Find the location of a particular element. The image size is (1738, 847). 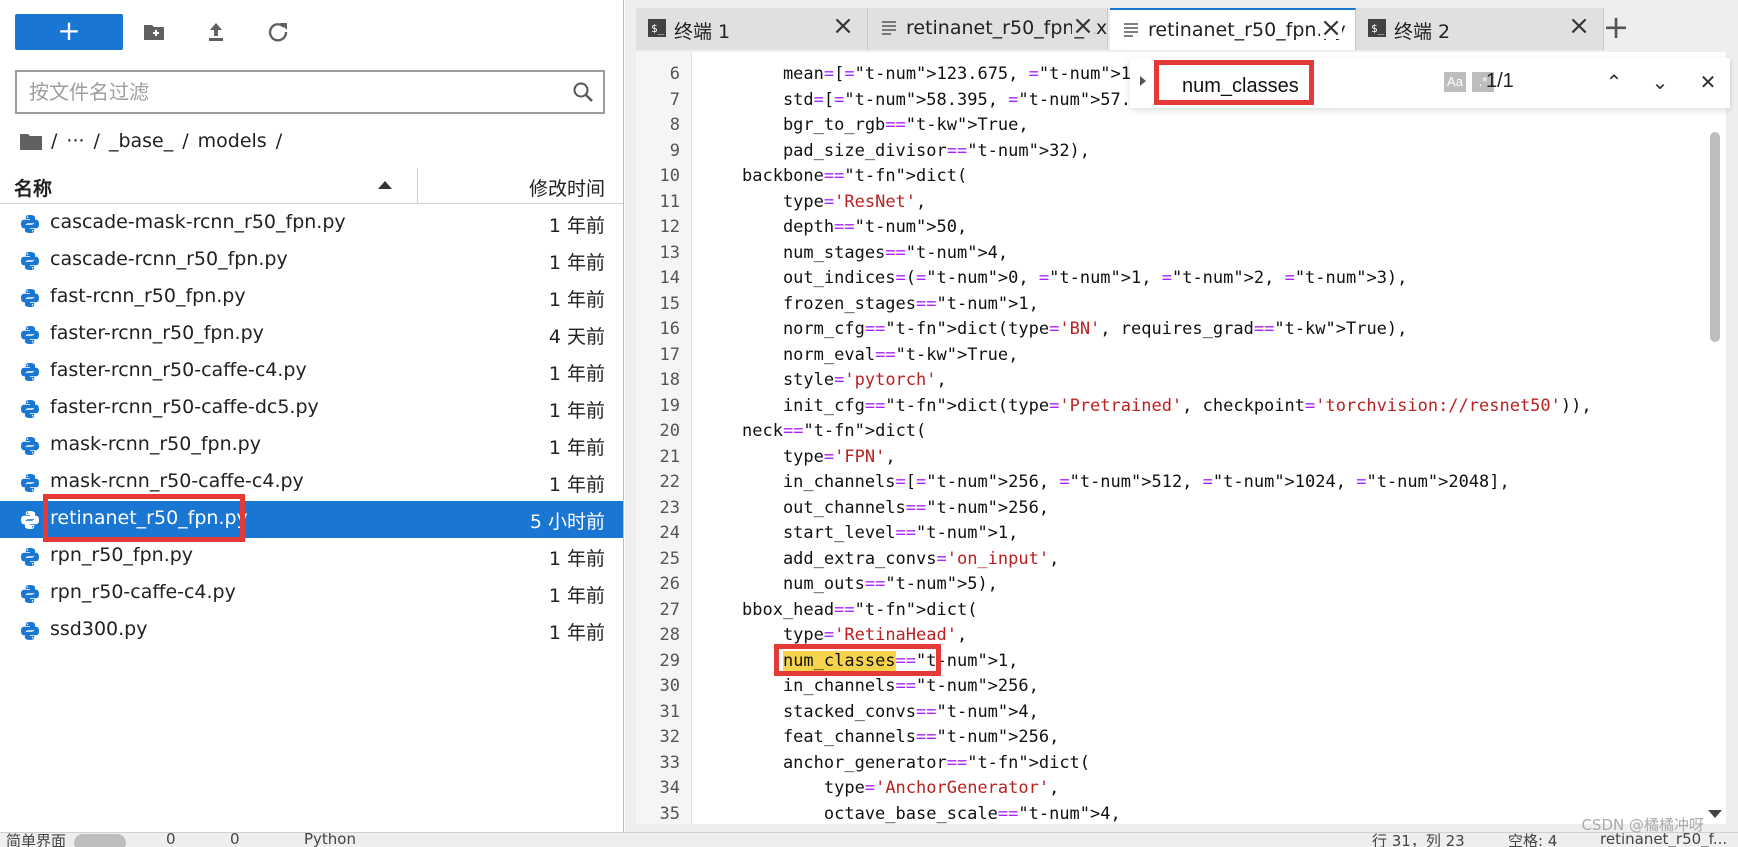

breadcrumb-sep: / is located at coordinates (54, 141).